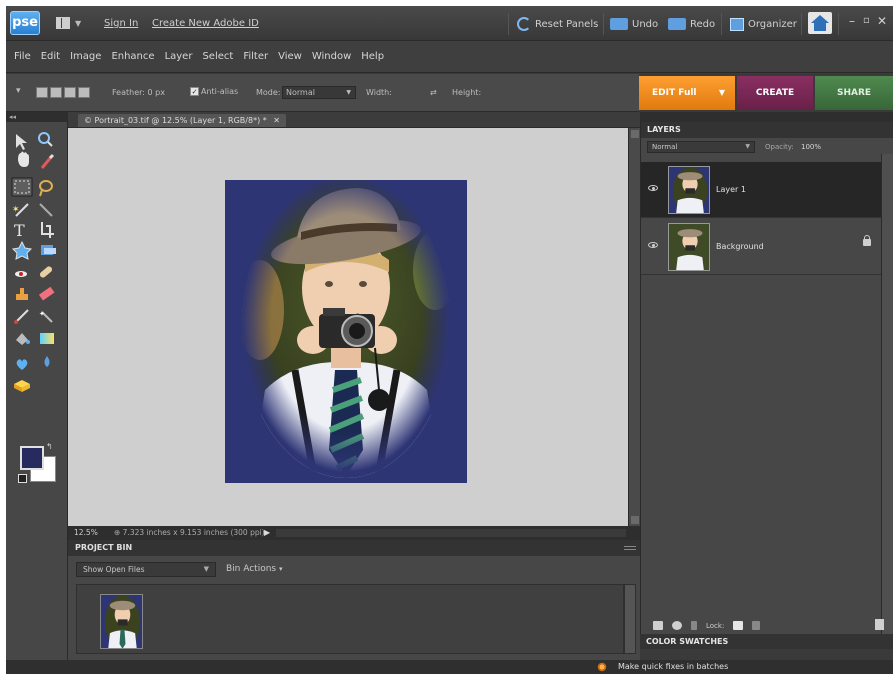 The height and width of the screenshot is (674, 893). I want to click on undo-button: Undo, so click(634, 24).